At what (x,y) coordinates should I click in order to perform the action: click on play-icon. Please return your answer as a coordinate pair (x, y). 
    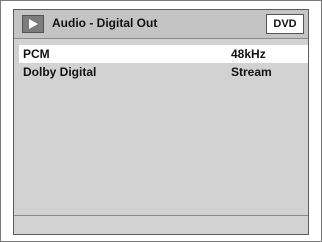
    Looking at the image, I should click on (33, 24).